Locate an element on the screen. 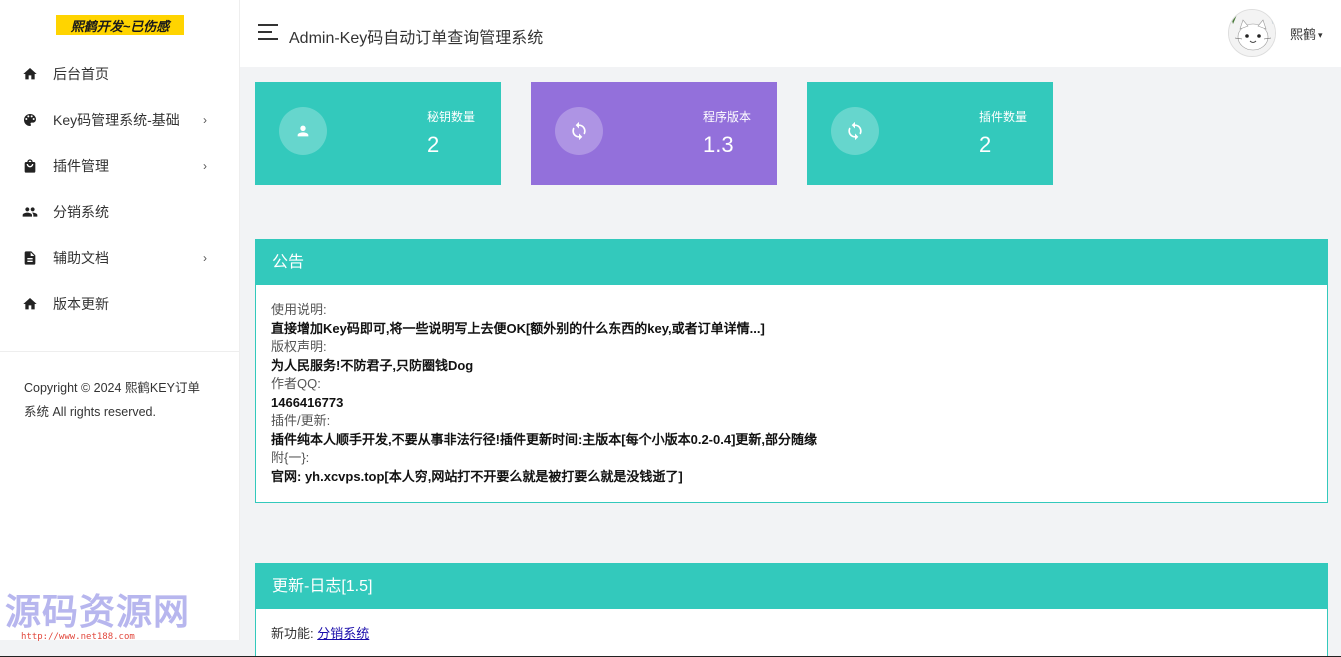 Image resolution: width=1341 pixels, height=657 pixels. user-name: 熙鹤 is located at coordinates (1303, 34).